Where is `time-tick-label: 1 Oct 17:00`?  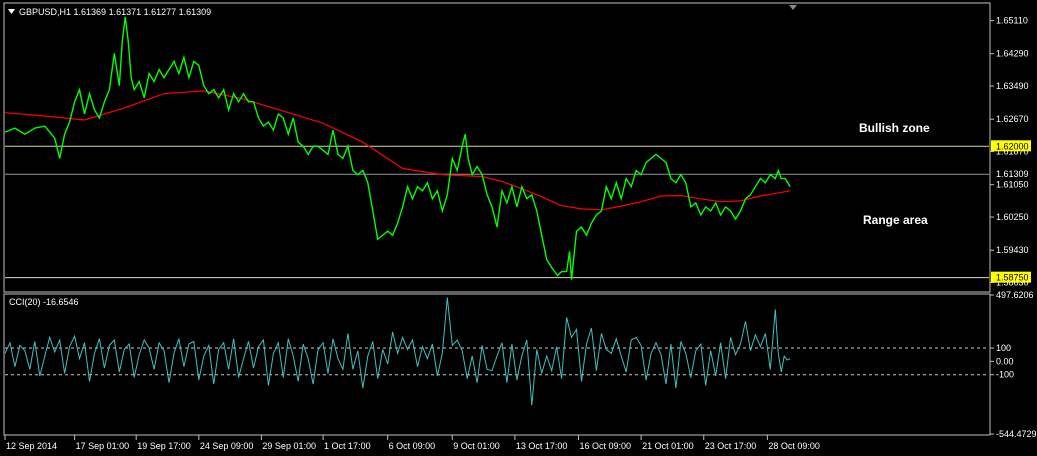 time-tick-label: 1 Oct 17:00 is located at coordinates (347, 446).